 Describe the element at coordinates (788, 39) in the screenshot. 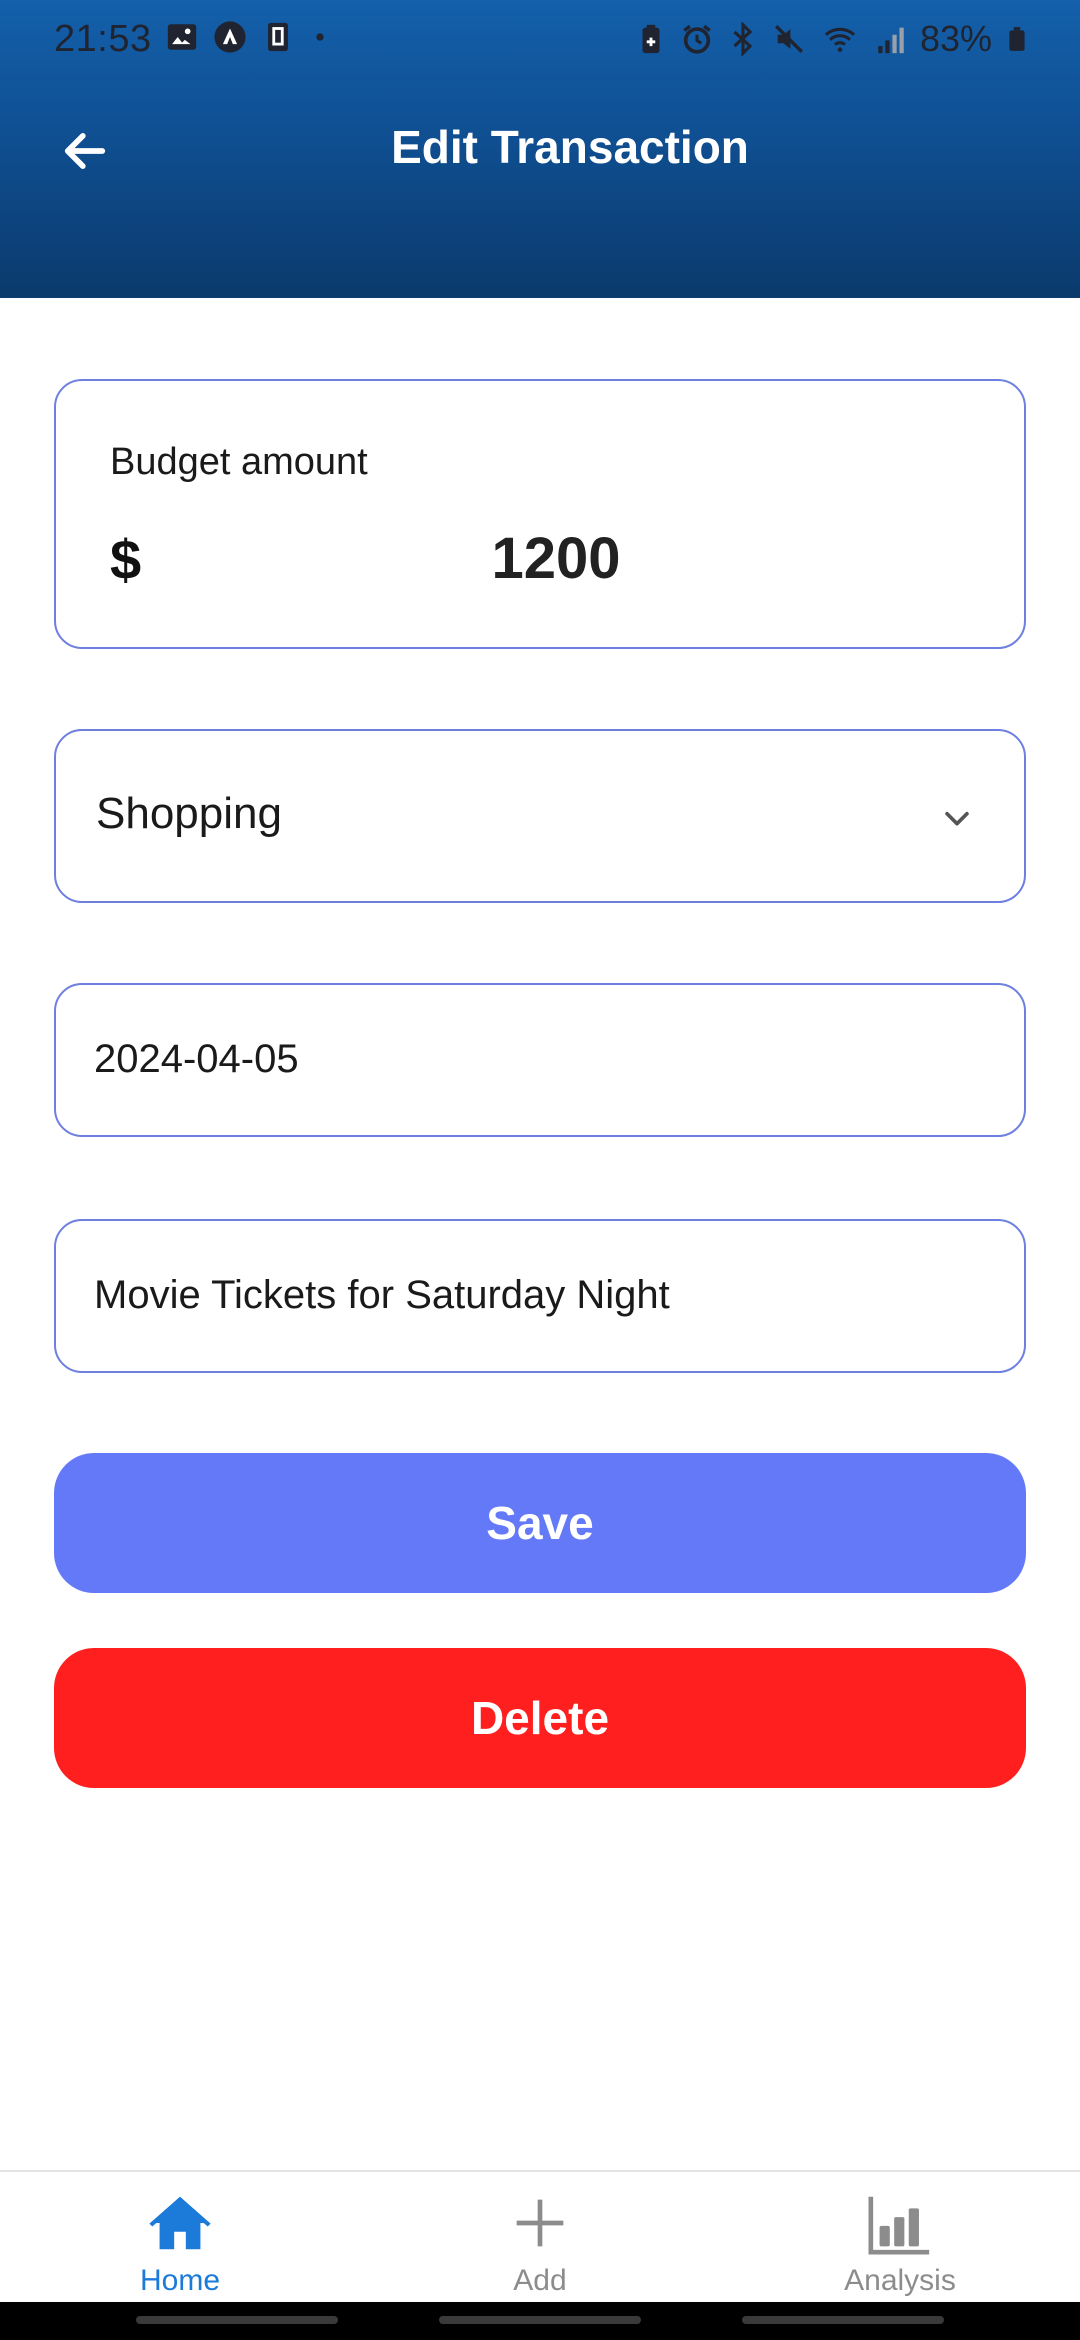

I see `mute-icon` at that location.